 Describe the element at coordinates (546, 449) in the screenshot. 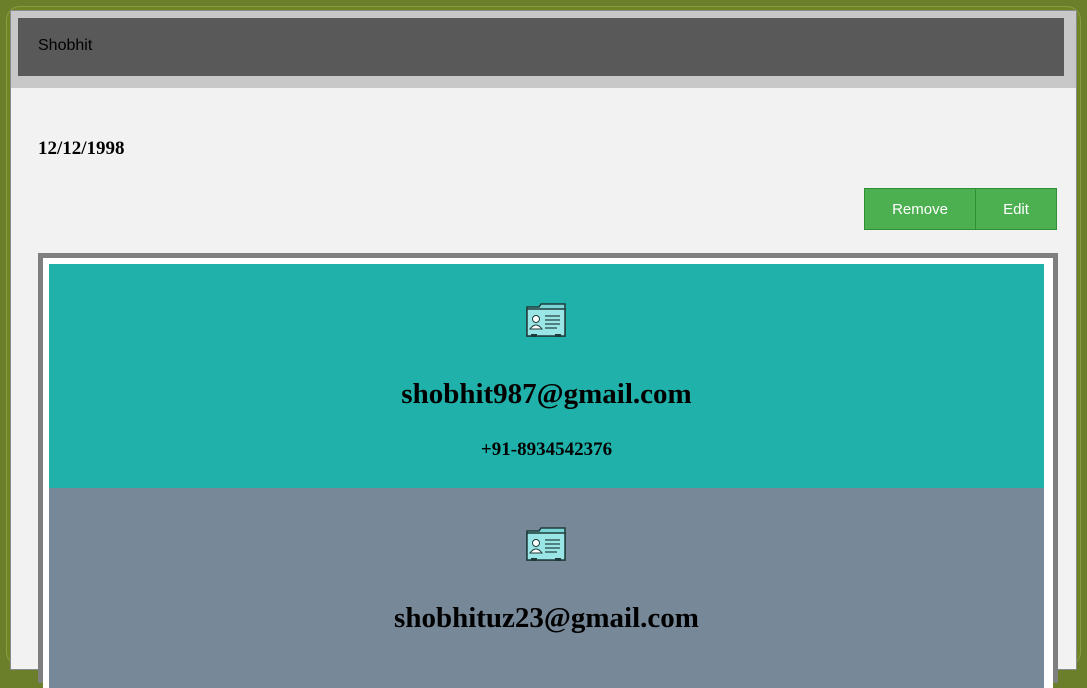

I see `contact-phone: +91-8934542376` at that location.